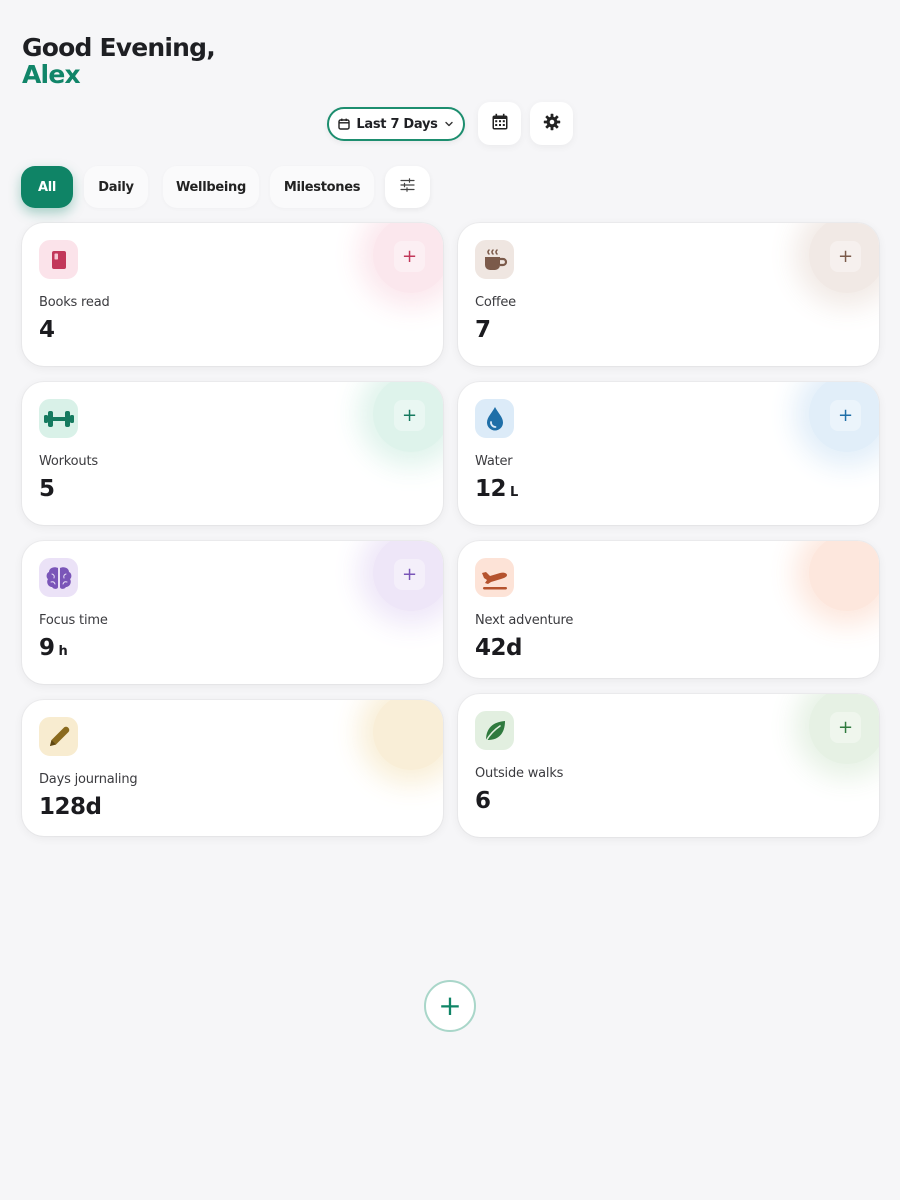 Image resolution: width=900 pixels, height=1200 pixels. I want to click on filter-chip-all: All, so click(47, 187).